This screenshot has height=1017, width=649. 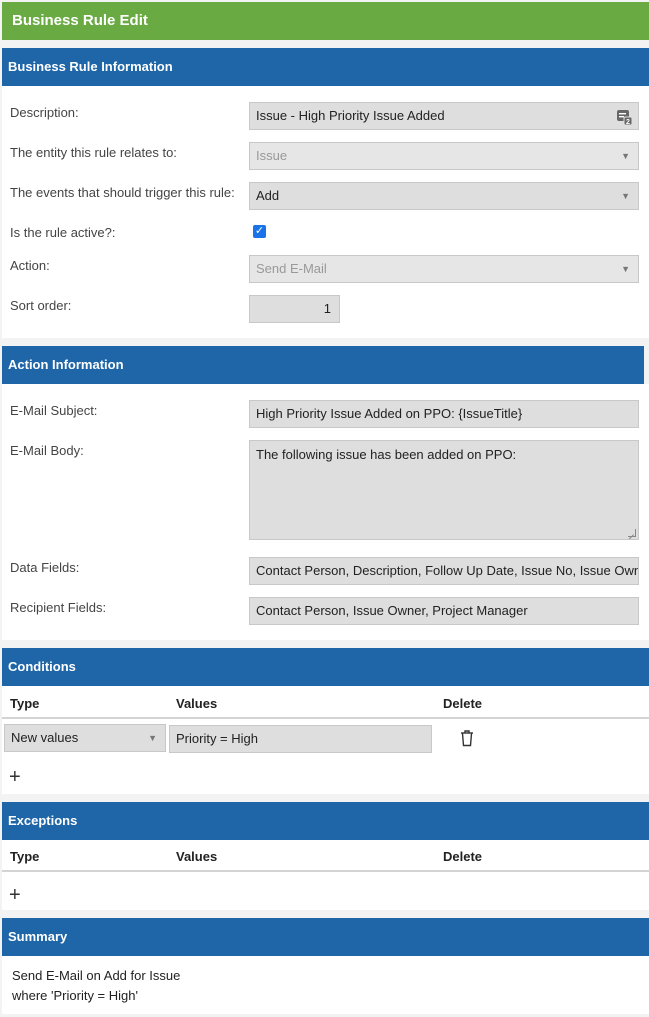 What do you see at coordinates (75, 995) in the screenshot?
I see `summary-line-2: where 'Priority = High'` at bounding box center [75, 995].